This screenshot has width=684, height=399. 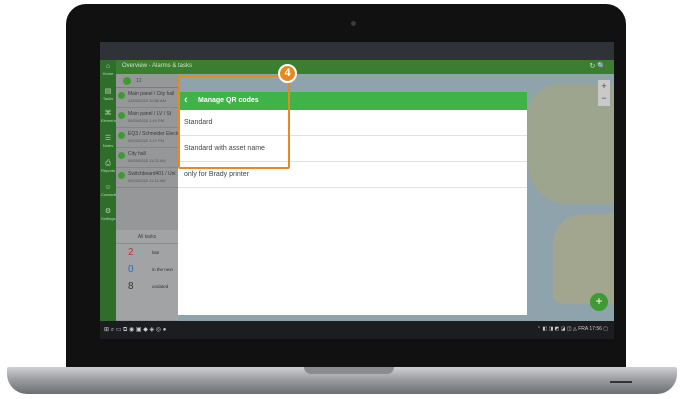 I want to click on list-item-date: 09/29/2020 1:47 PM, so click(x=146, y=140).